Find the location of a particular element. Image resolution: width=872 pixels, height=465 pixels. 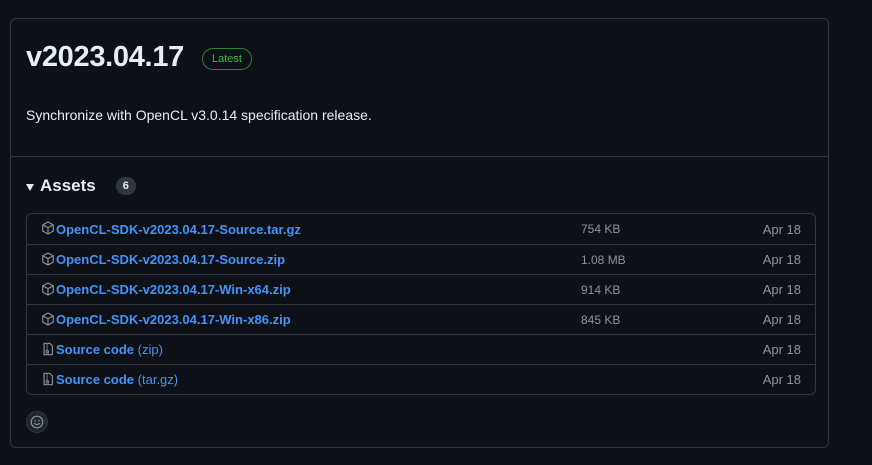

source-code-tar-link: Source code (tar.gz) is located at coordinates (117, 379).